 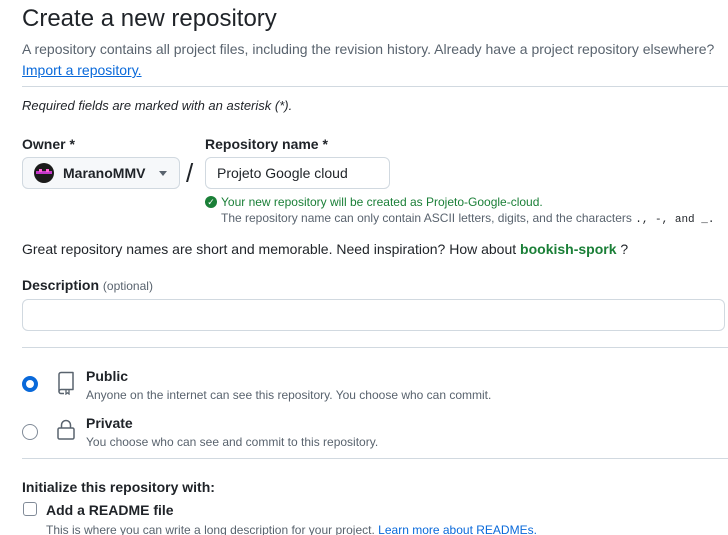 What do you see at coordinates (61, 285) in the screenshot?
I see `description-label-text: Description` at bounding box center [61, 285].